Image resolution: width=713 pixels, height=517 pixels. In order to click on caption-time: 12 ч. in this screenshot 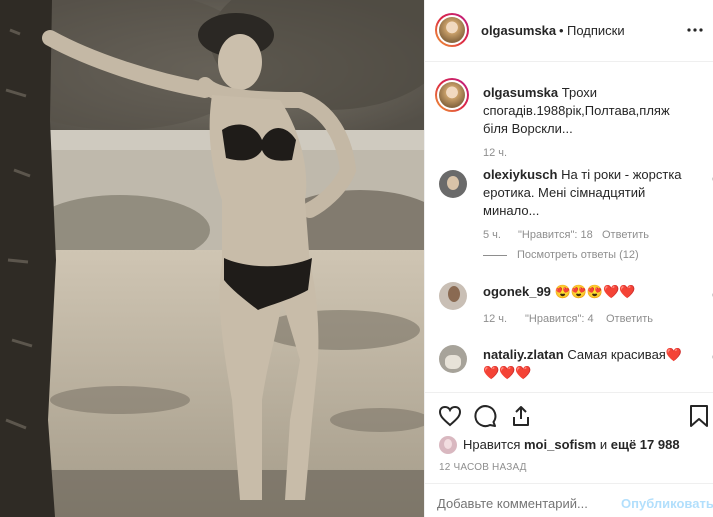, I will do `click(495, 153)`.